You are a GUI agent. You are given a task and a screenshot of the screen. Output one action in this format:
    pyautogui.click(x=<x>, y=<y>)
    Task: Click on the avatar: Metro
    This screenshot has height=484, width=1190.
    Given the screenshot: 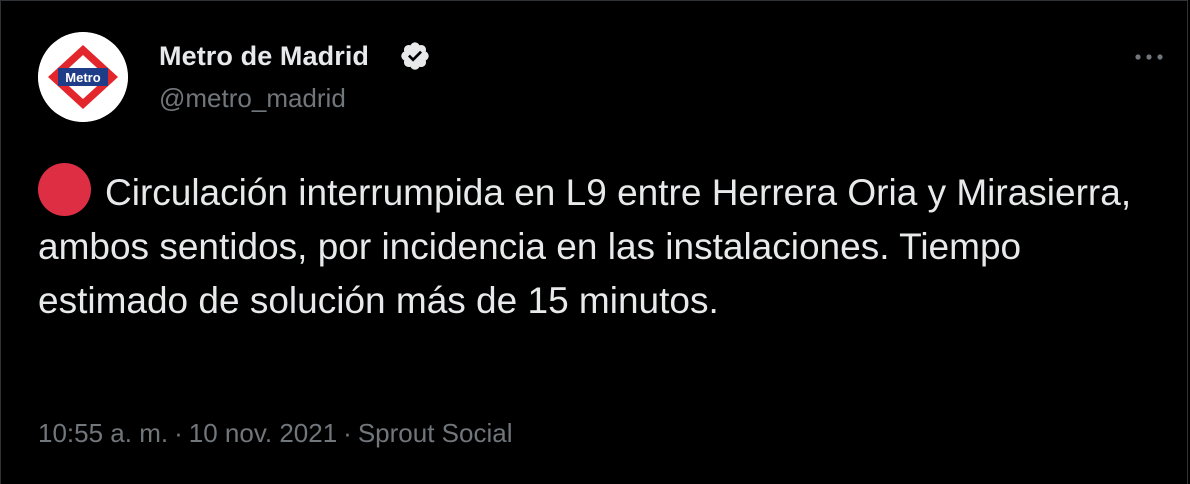 What is the action you would take?
    pyautogui.click(x=83, y=77)
    